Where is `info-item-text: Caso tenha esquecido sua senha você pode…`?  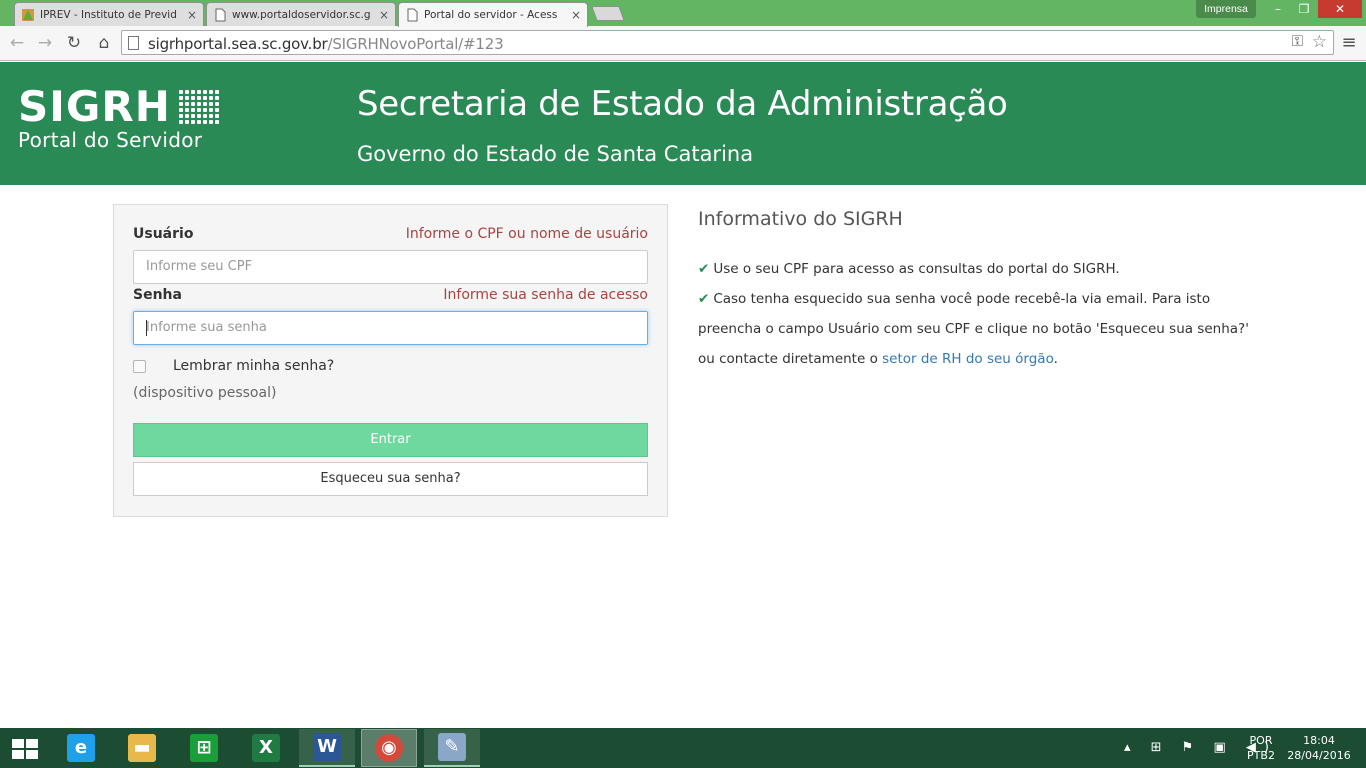 info-item-text: Caso tenha esquecido sua senha você pode… is located at coordinates (962, 299).